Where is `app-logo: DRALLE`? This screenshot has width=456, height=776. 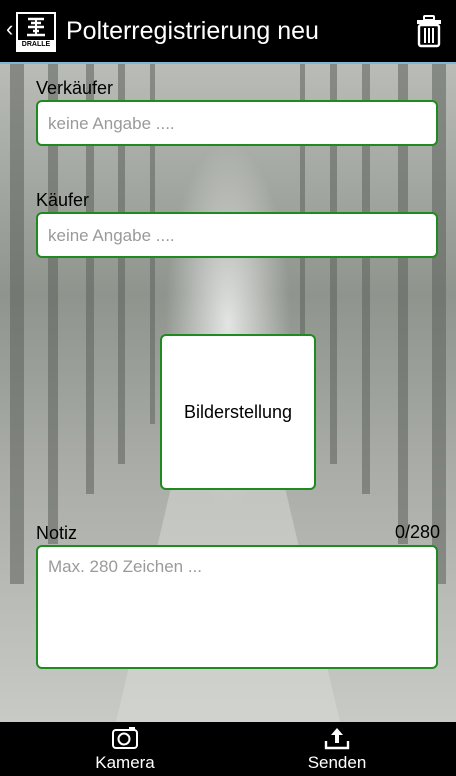
app-logo: DRALLE is located at coordinates (36, 32).